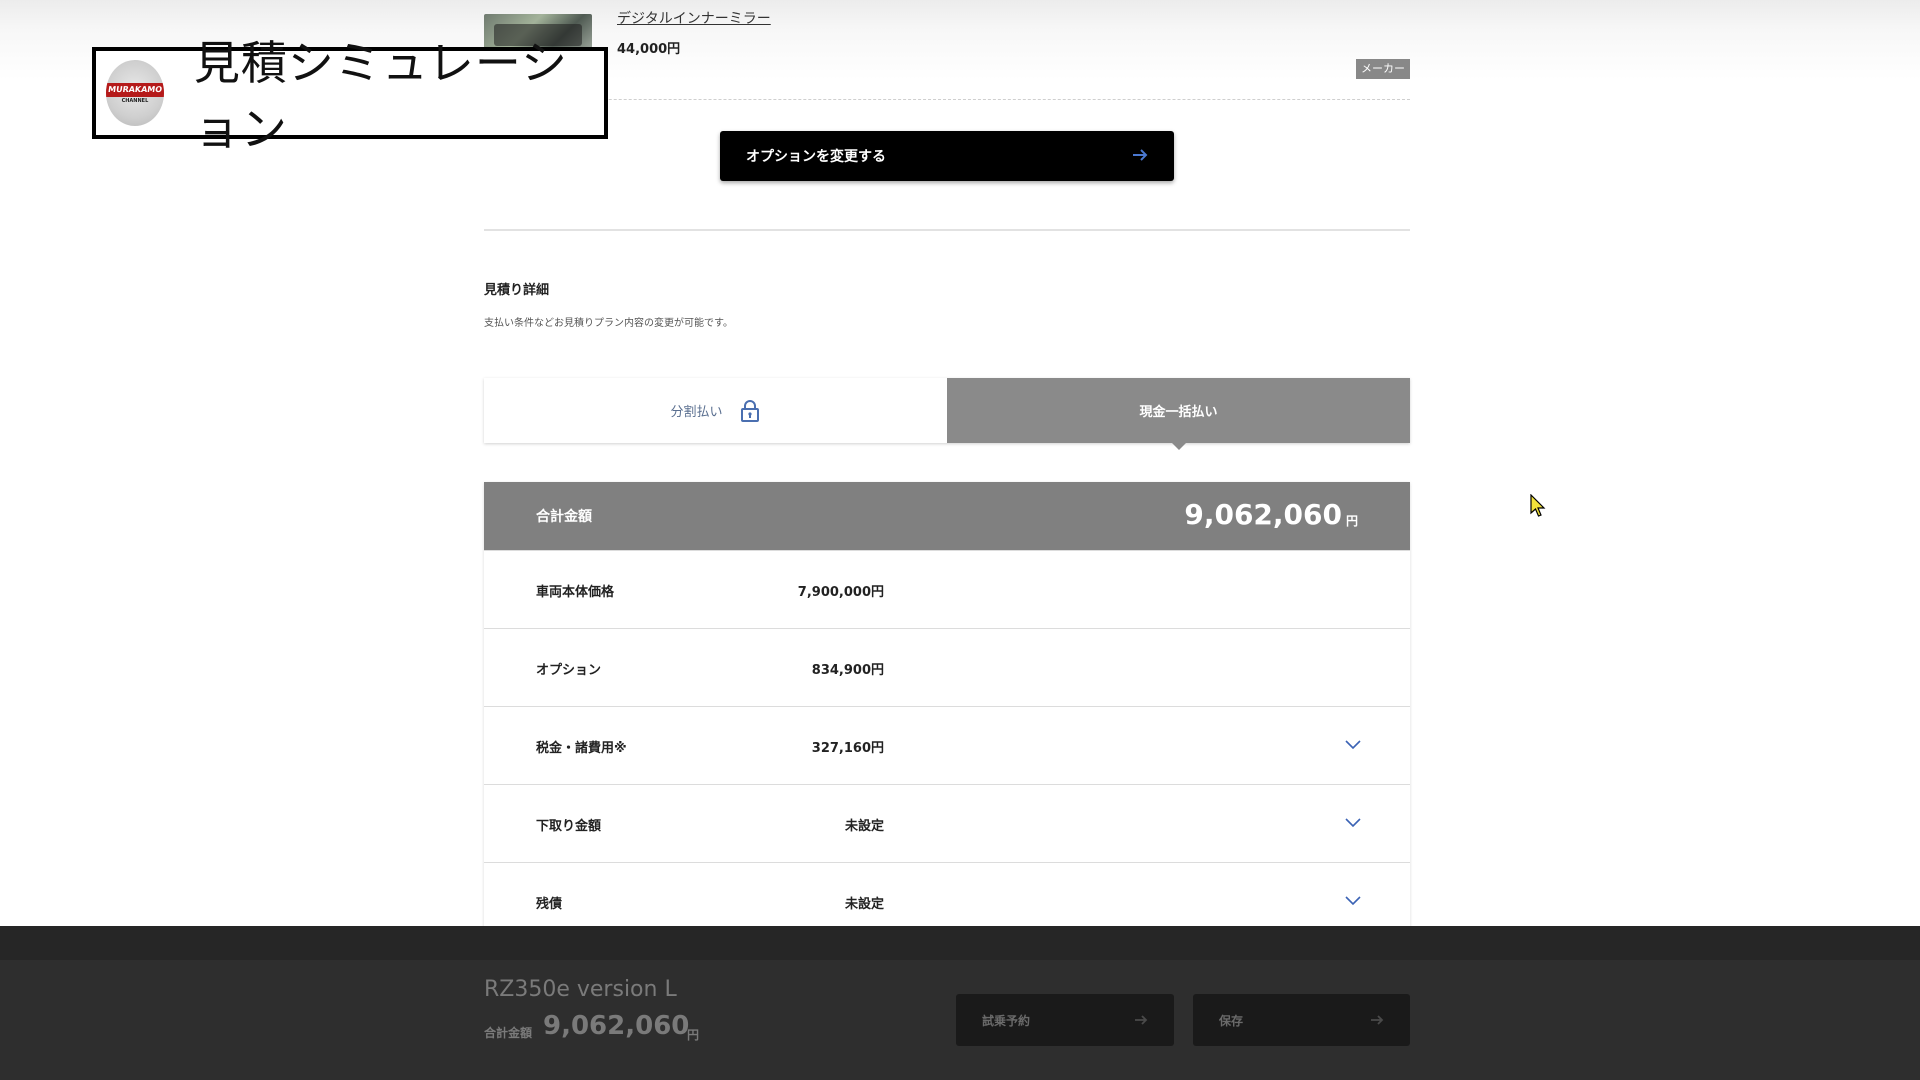  What do you see at coordinates (1006, 1020) in the screenshot?
I see `test-drive-label: 試乗予約` at bounding box center [1006, 1020].